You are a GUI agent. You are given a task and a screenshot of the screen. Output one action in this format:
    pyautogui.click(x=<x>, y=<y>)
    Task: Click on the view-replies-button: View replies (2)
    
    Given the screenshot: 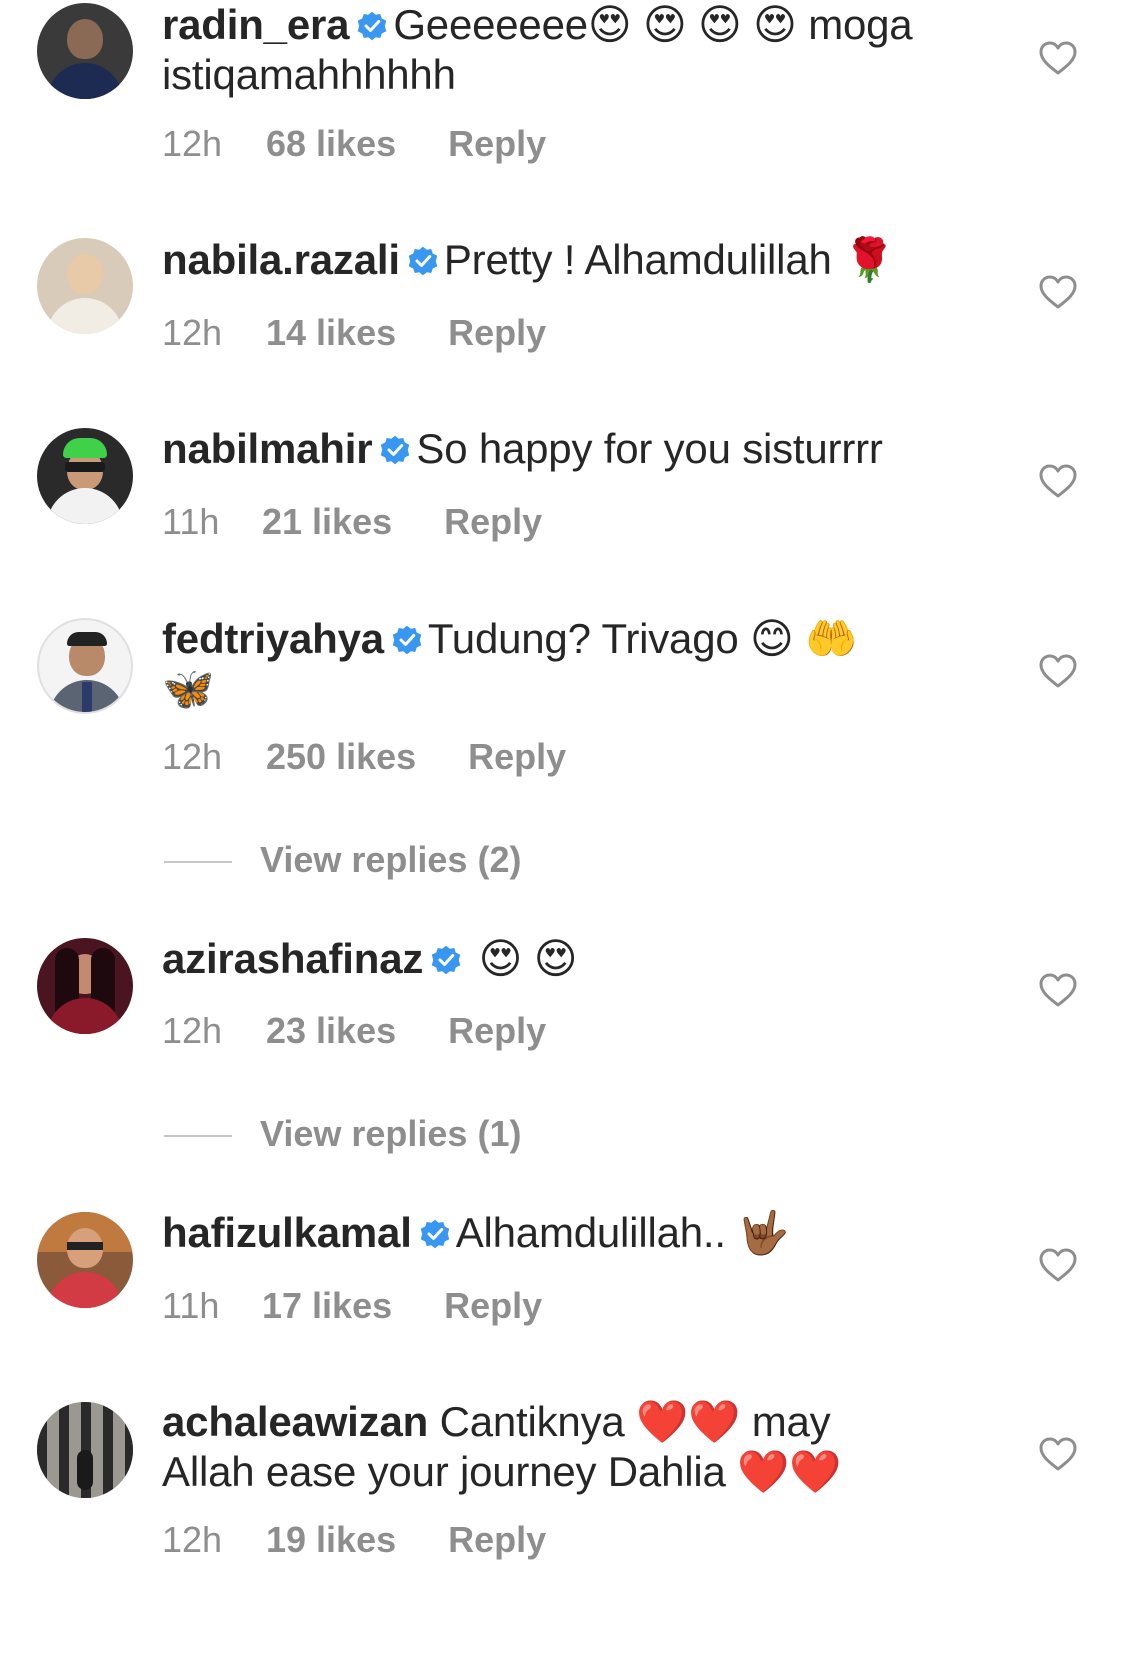 What is the action you would take?
    pyautogui.click(x=342, y=860)
    